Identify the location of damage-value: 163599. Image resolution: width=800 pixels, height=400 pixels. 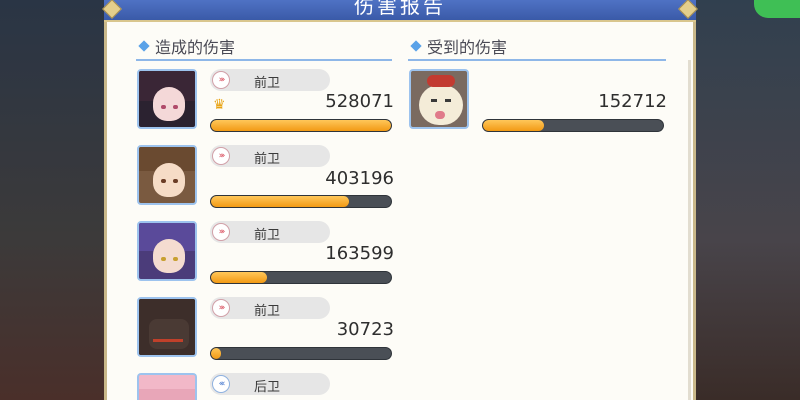
(359, 253).